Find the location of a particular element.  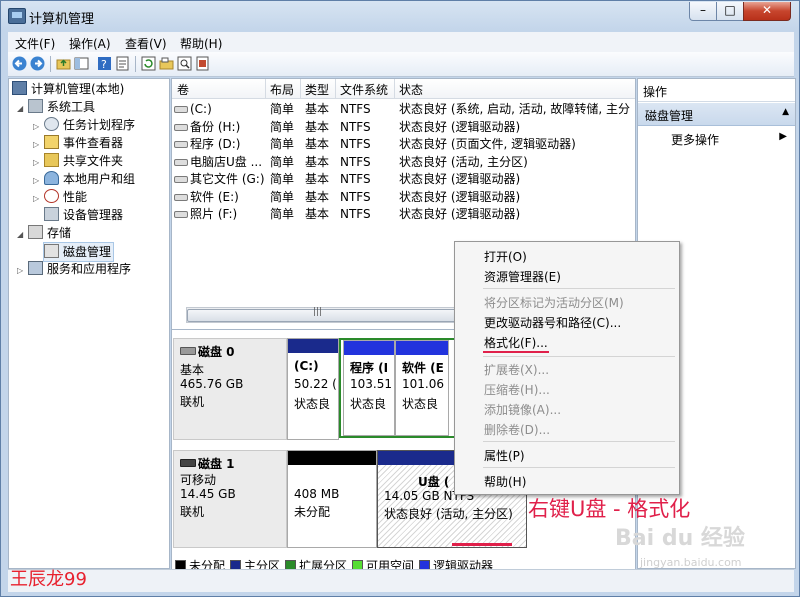

toolbar: ? is located at coordinates (401, 64).